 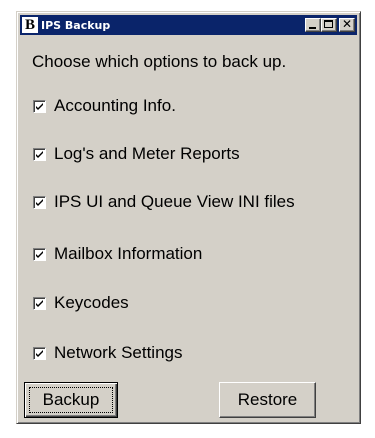 I want to click on maximize-button, so click(x=329, y=25).